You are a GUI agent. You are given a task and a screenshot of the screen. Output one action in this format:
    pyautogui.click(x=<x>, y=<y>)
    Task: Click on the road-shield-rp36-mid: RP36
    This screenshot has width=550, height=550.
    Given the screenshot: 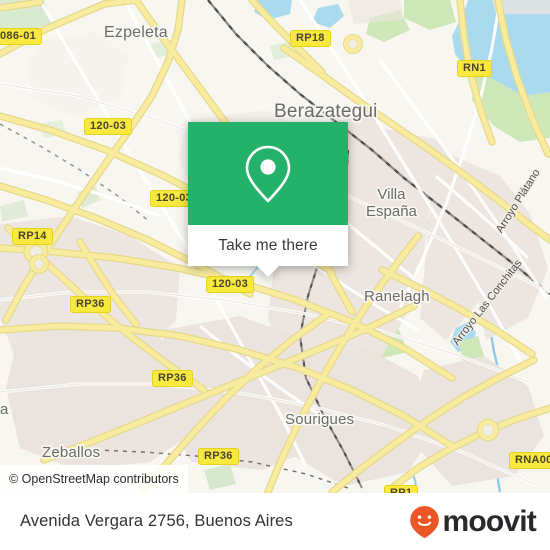 What is the action you would take?
    pyautogui.click(x=172, y=378)
    